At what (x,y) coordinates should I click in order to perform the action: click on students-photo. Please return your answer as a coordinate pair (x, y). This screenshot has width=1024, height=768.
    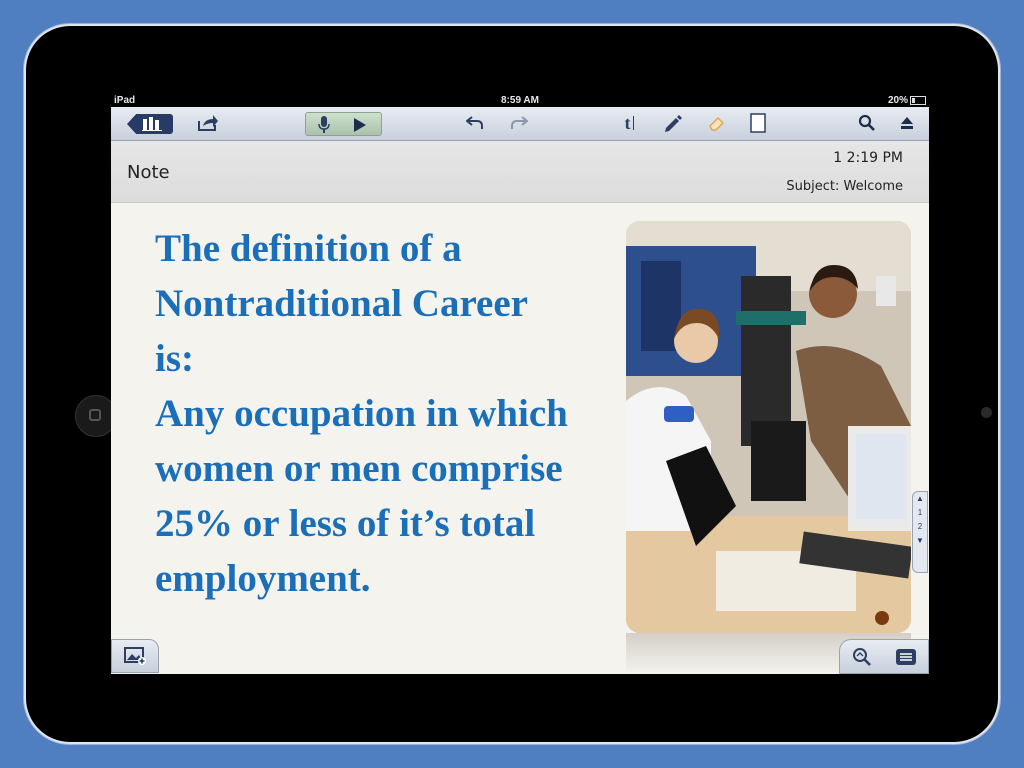
    Looking at the image, I should click on (768, 427).